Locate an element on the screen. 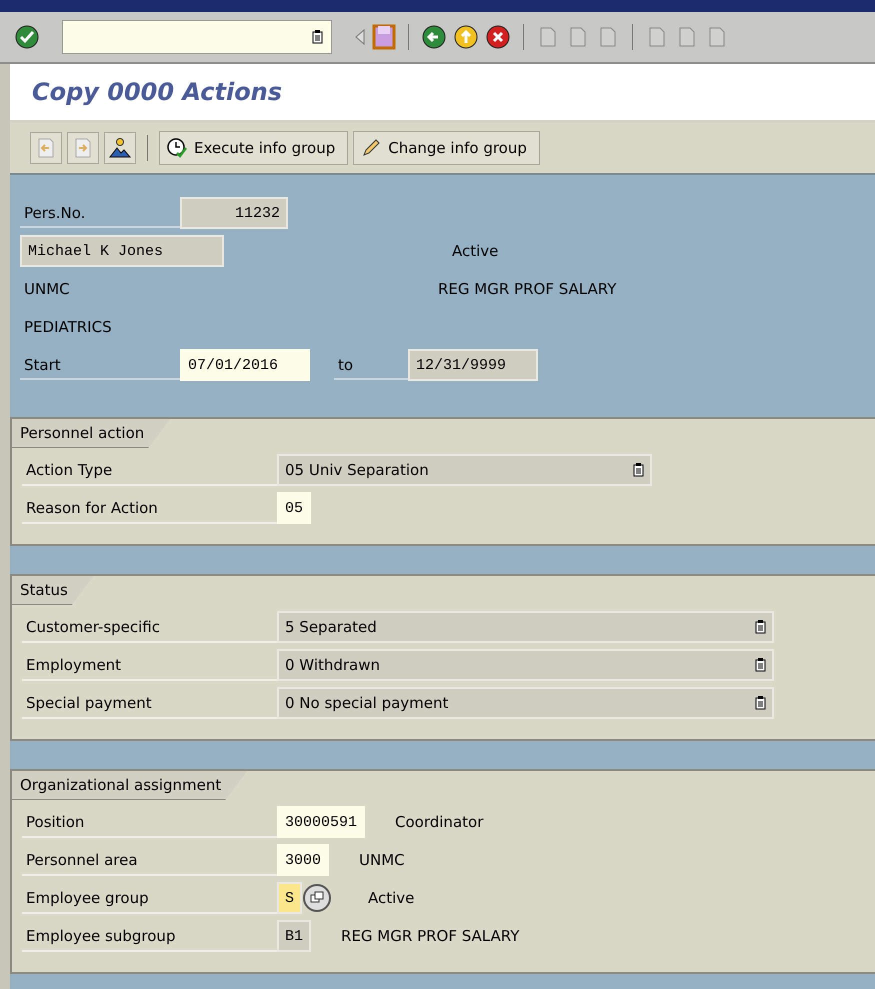 Image resolution: width=875 pixels, height=989 pixels. status-text: Active is located at coordinates (474, 251).